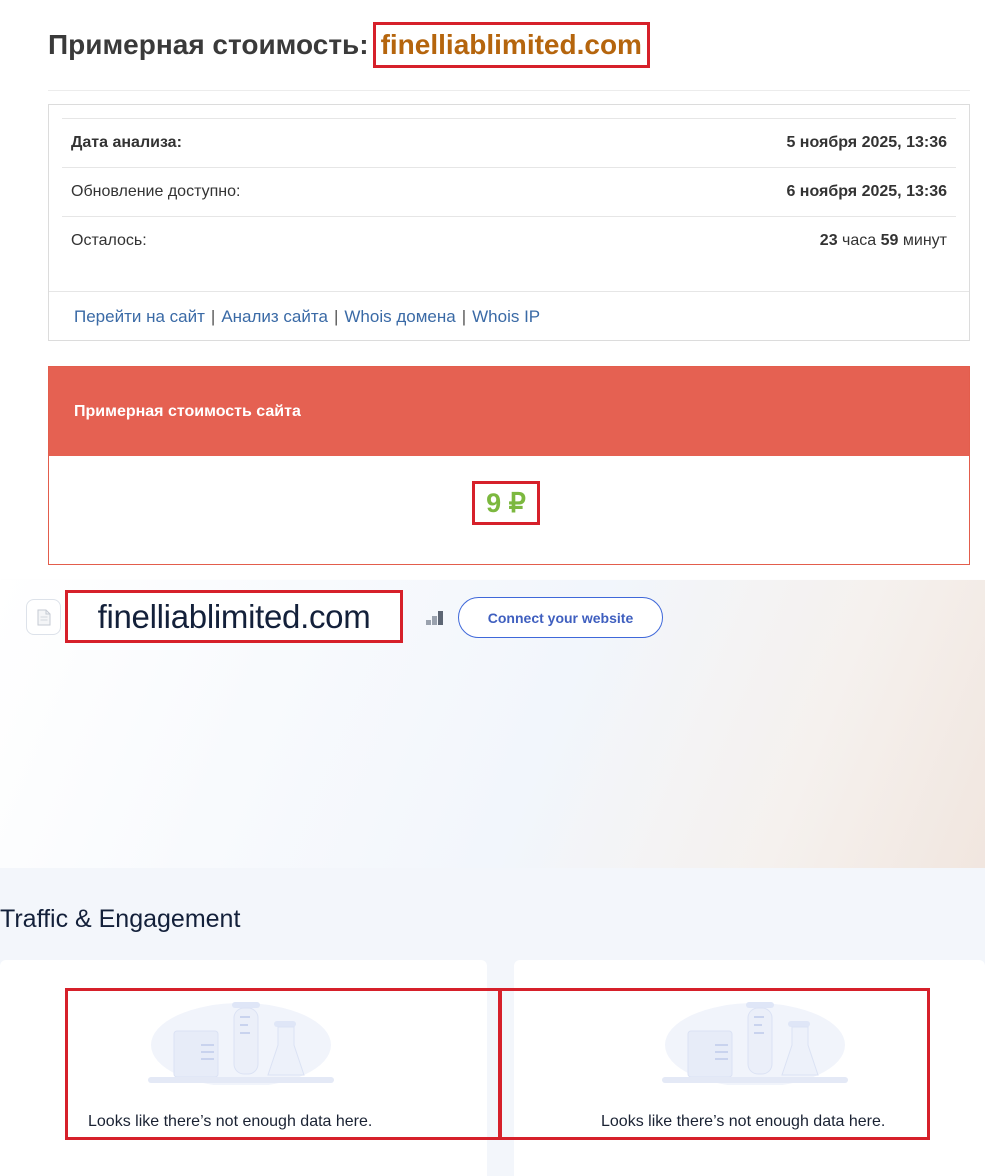 This screenshot has height=1176, width=985. Describe the element at coordinates (434, 618) in the screenshot. I see `bar-chart-icon` at that location.